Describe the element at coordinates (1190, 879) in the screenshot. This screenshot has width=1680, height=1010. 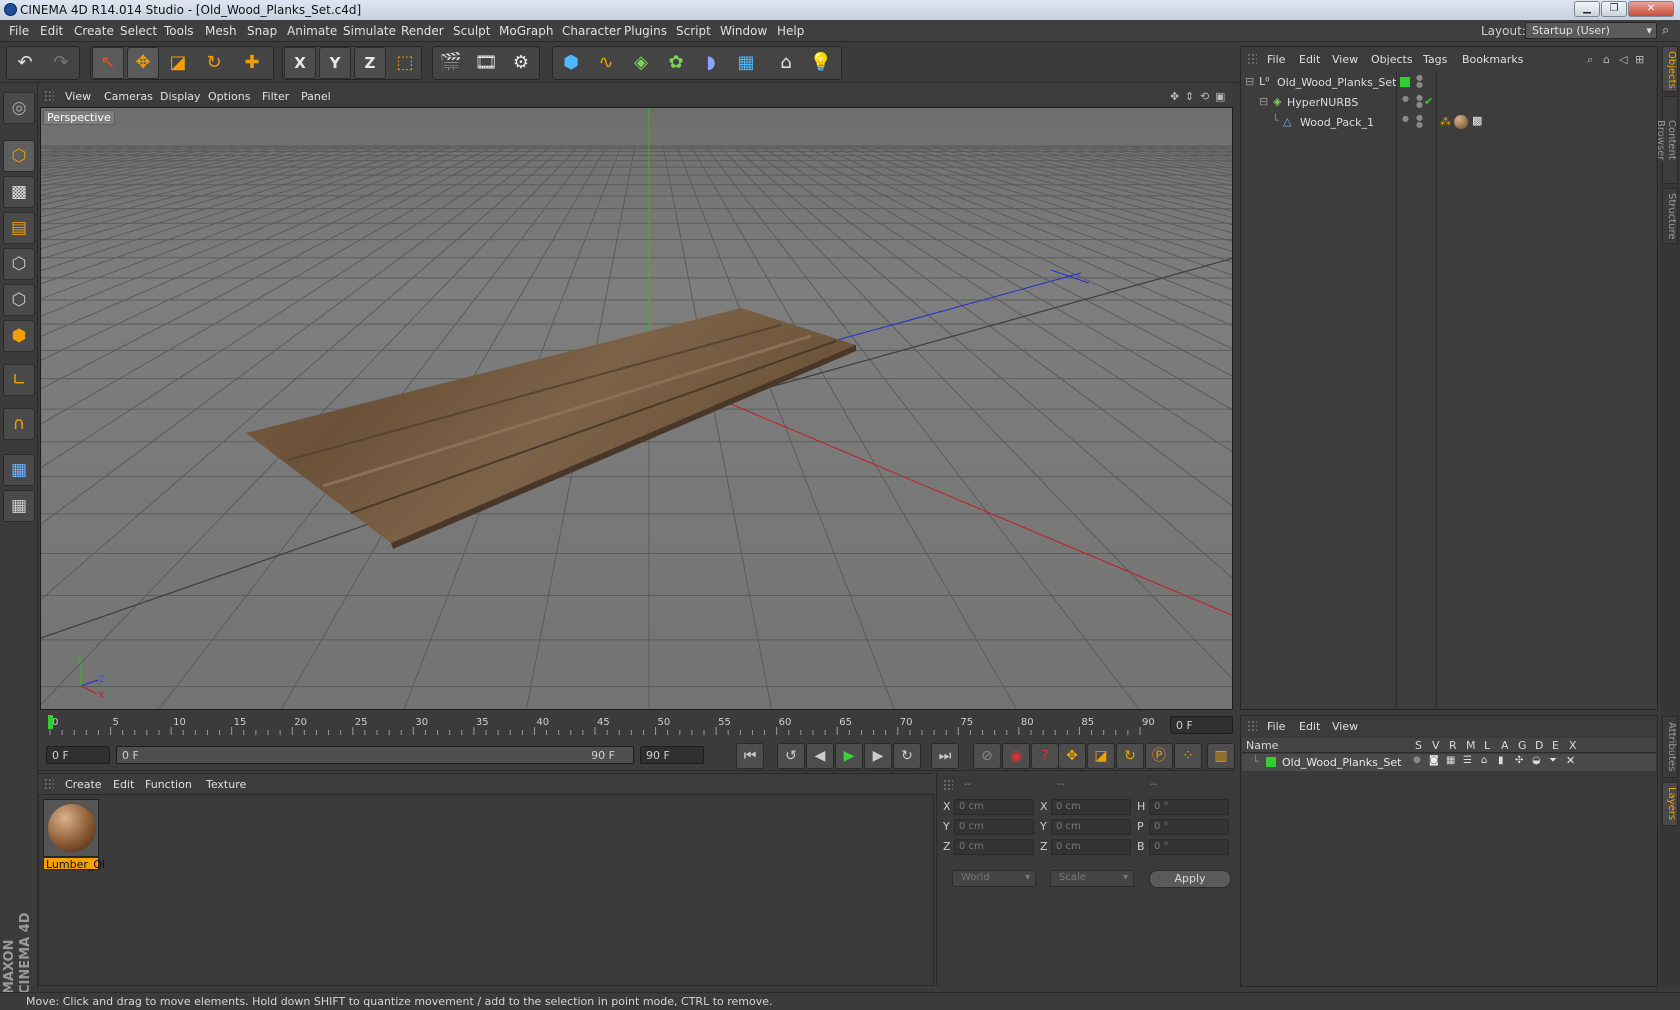
I see `apply-button: Apply` at that location.